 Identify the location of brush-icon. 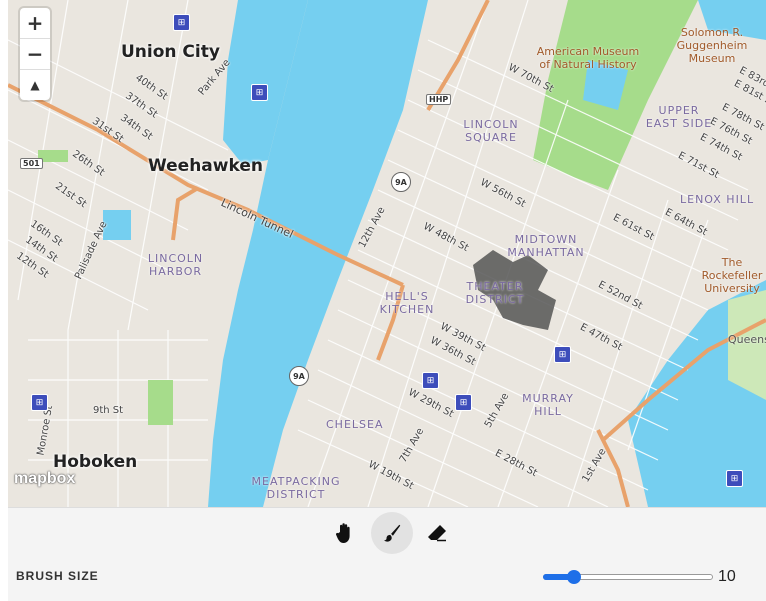
(392, 533).